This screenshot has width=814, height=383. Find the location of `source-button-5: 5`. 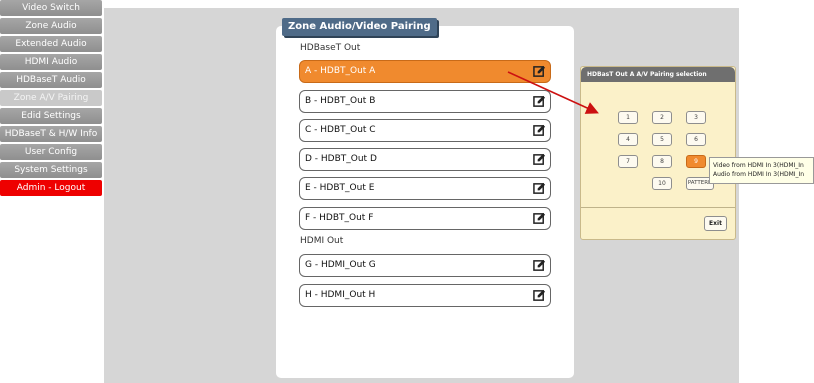

source-button-5: 5 is located at coordinates (662, 139).